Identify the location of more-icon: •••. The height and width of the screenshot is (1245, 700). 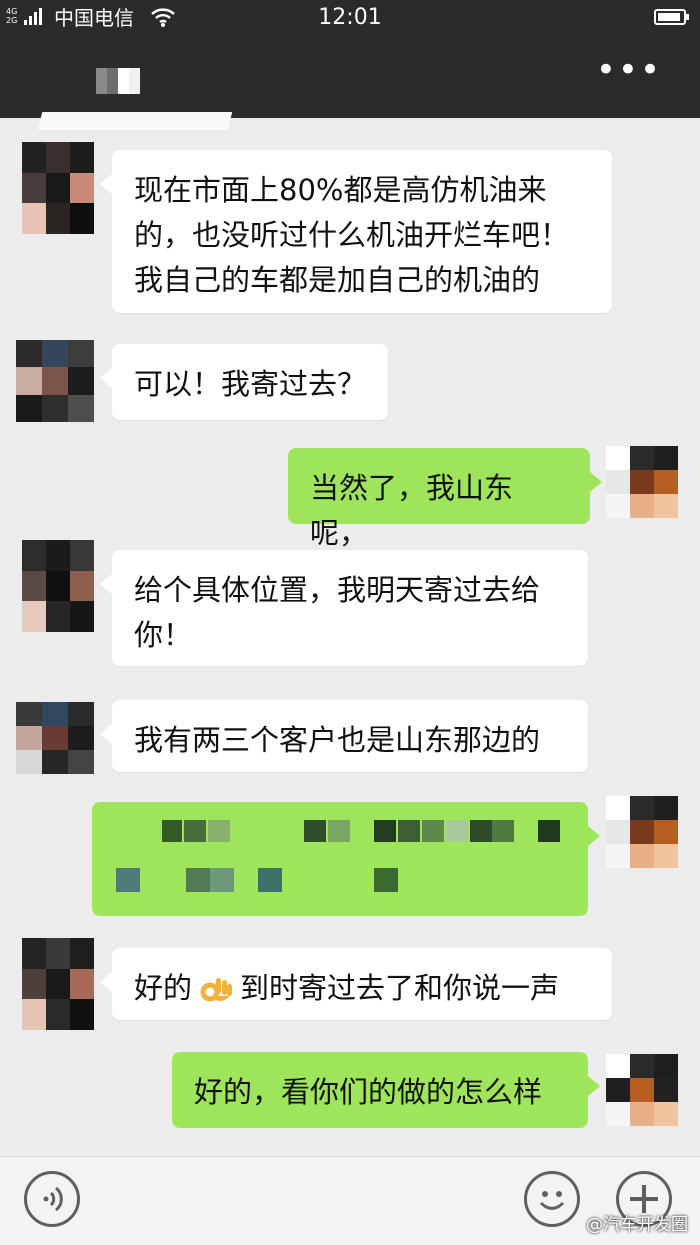
(629, 70).